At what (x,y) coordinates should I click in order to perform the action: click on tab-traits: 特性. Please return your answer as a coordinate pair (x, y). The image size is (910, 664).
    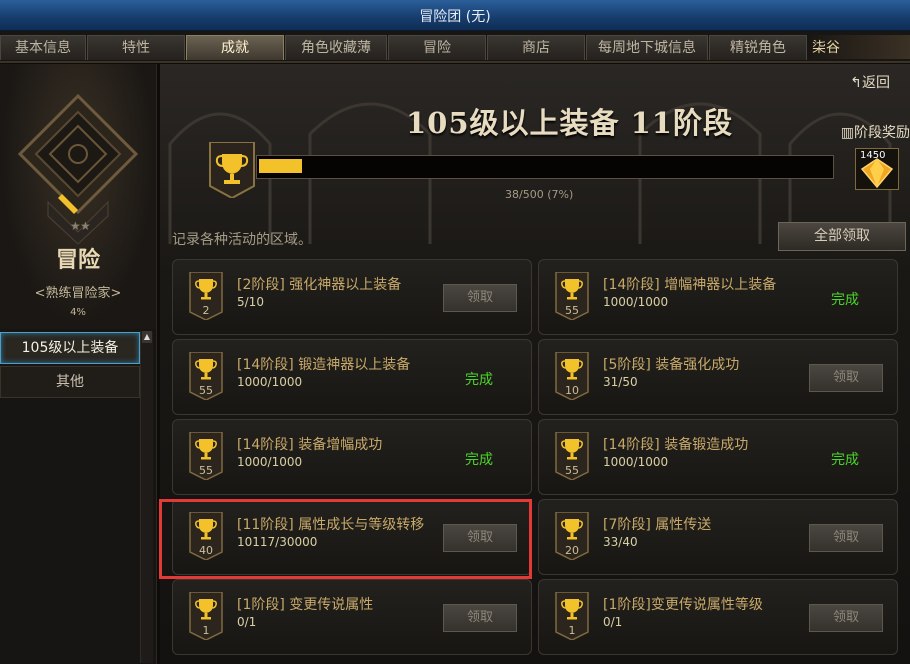
    Looking at the image, I should click on (136, 47).